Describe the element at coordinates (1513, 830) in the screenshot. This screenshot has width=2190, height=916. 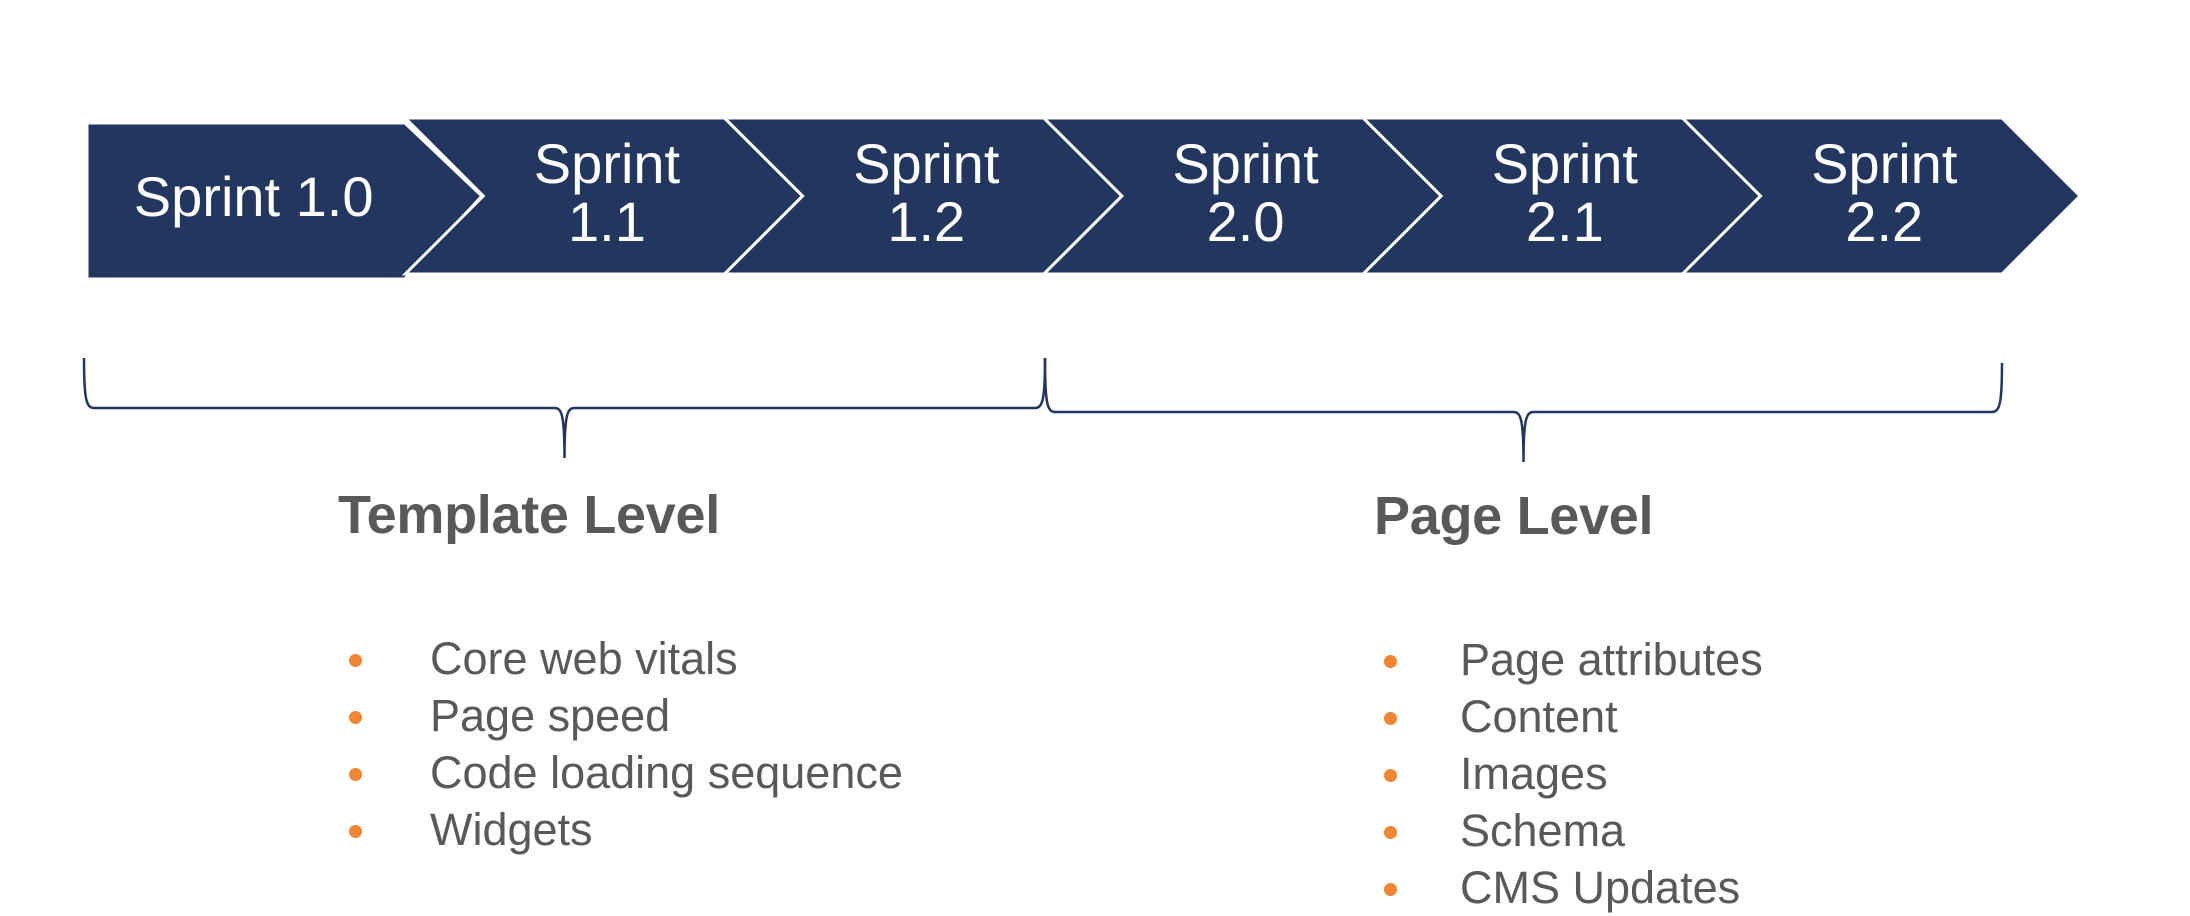
I see `list-item: Schema` at that location.